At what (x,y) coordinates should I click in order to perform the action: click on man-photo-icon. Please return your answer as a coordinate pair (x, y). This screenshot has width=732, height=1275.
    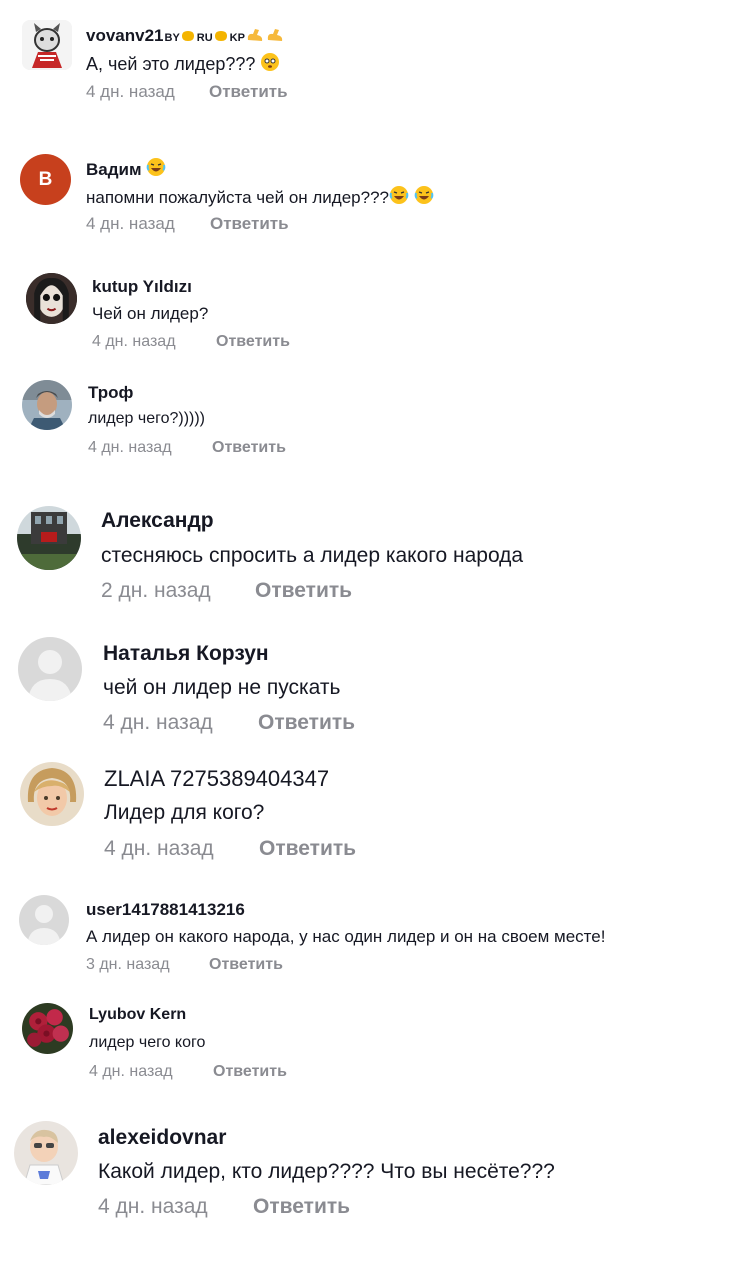
    Looking at the image, I should click on (47, 405).